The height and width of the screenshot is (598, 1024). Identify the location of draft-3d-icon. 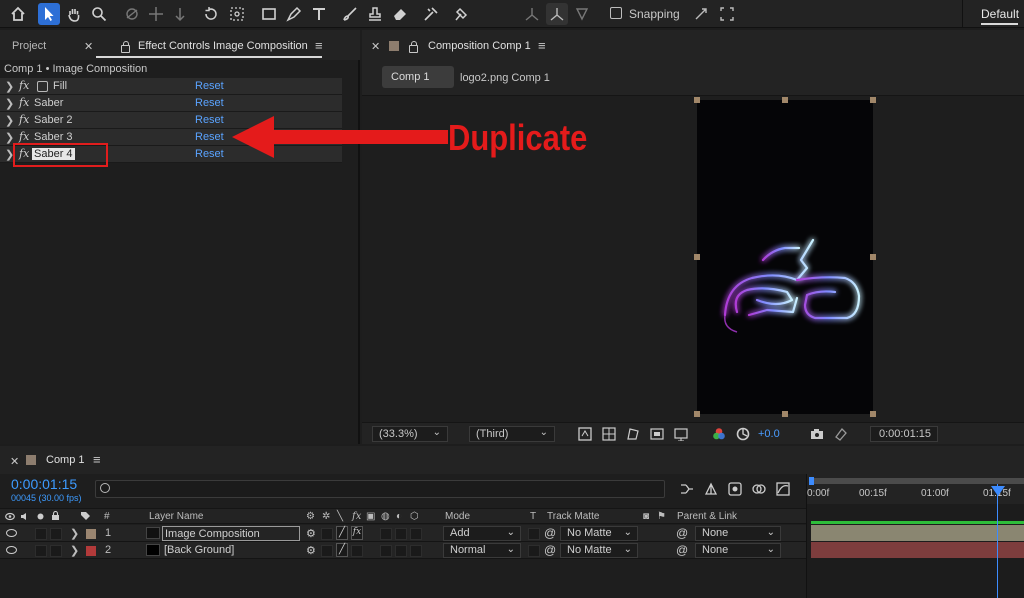
(711, 489).